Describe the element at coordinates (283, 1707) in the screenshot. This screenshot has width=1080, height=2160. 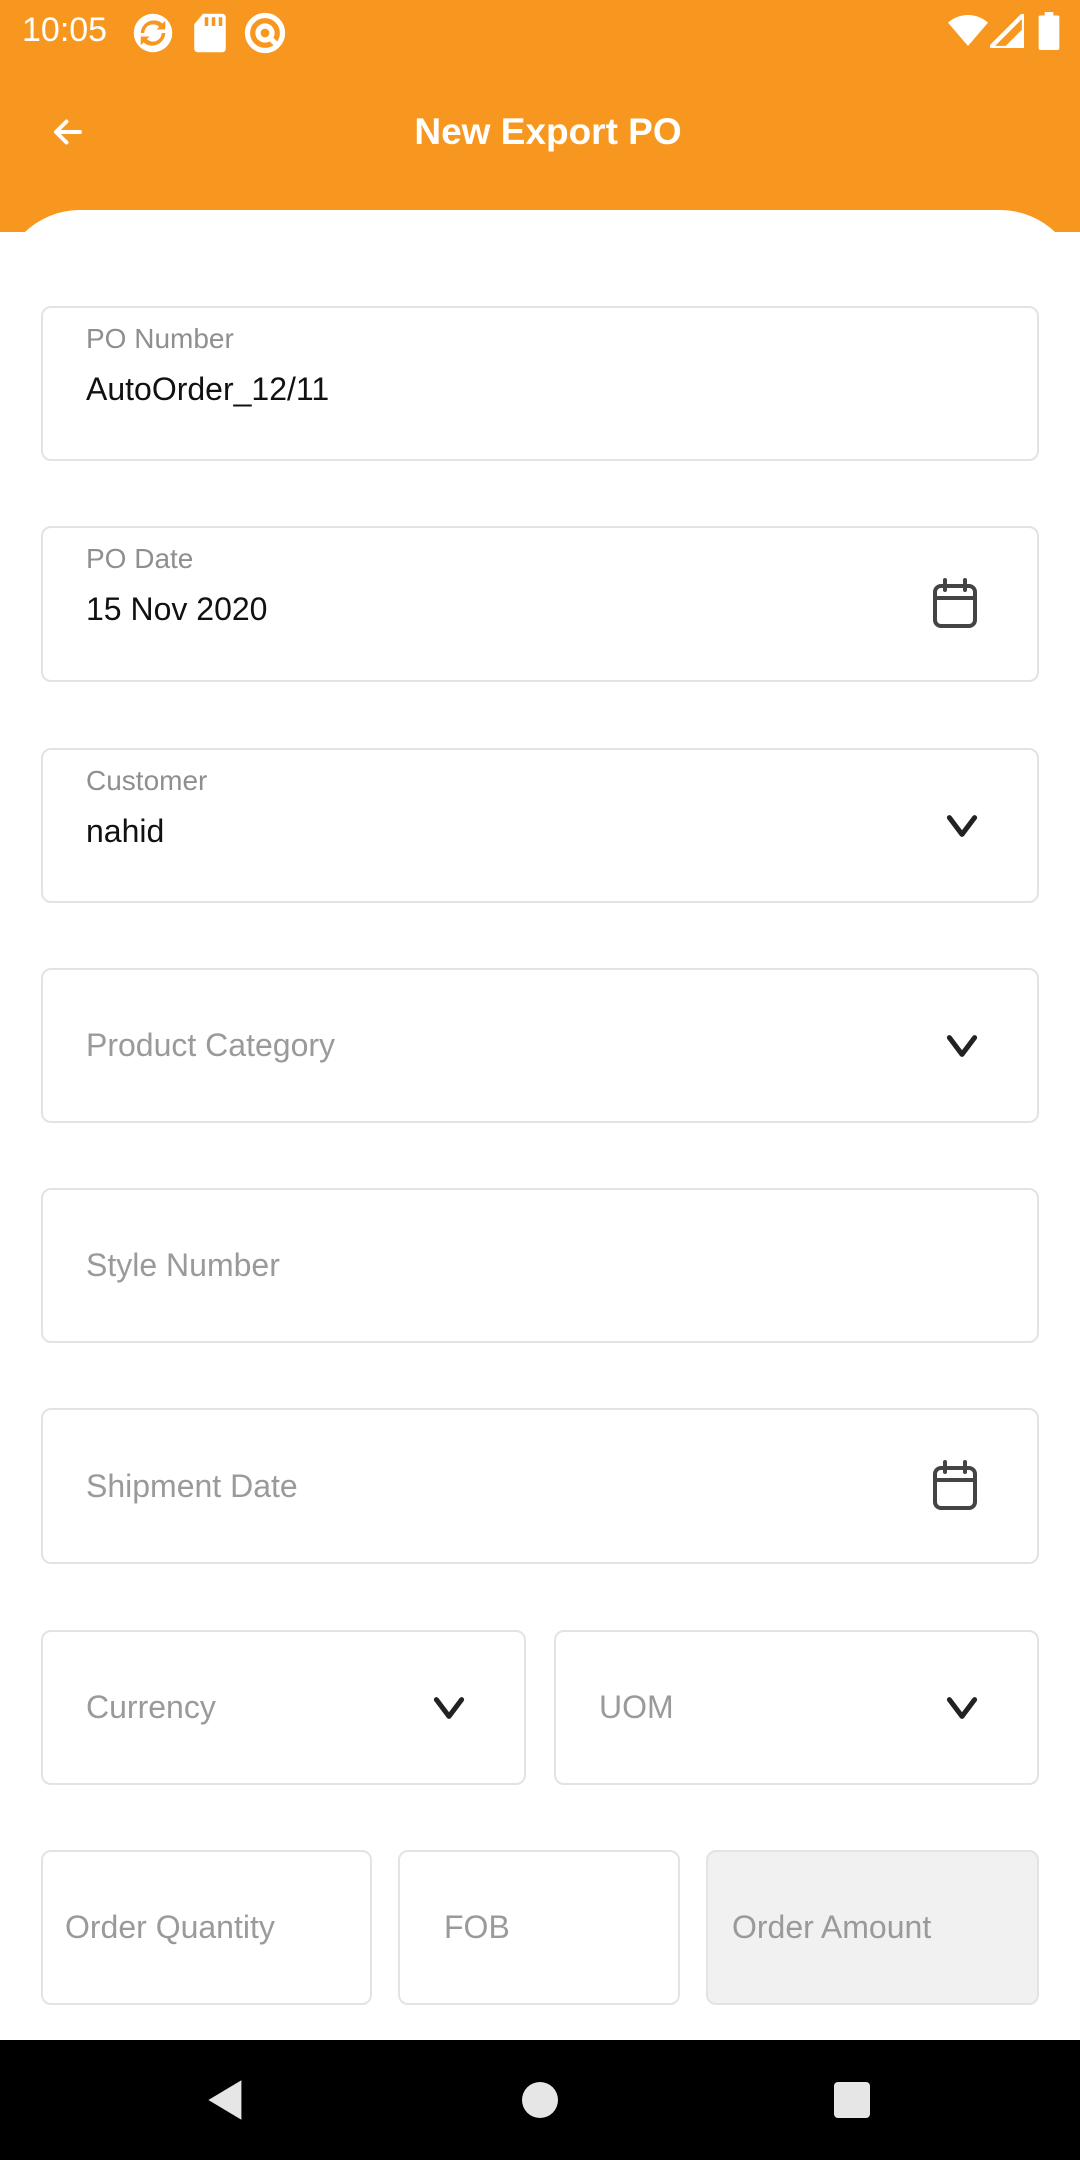
I see `currency-dropdown: Currency` at that location.